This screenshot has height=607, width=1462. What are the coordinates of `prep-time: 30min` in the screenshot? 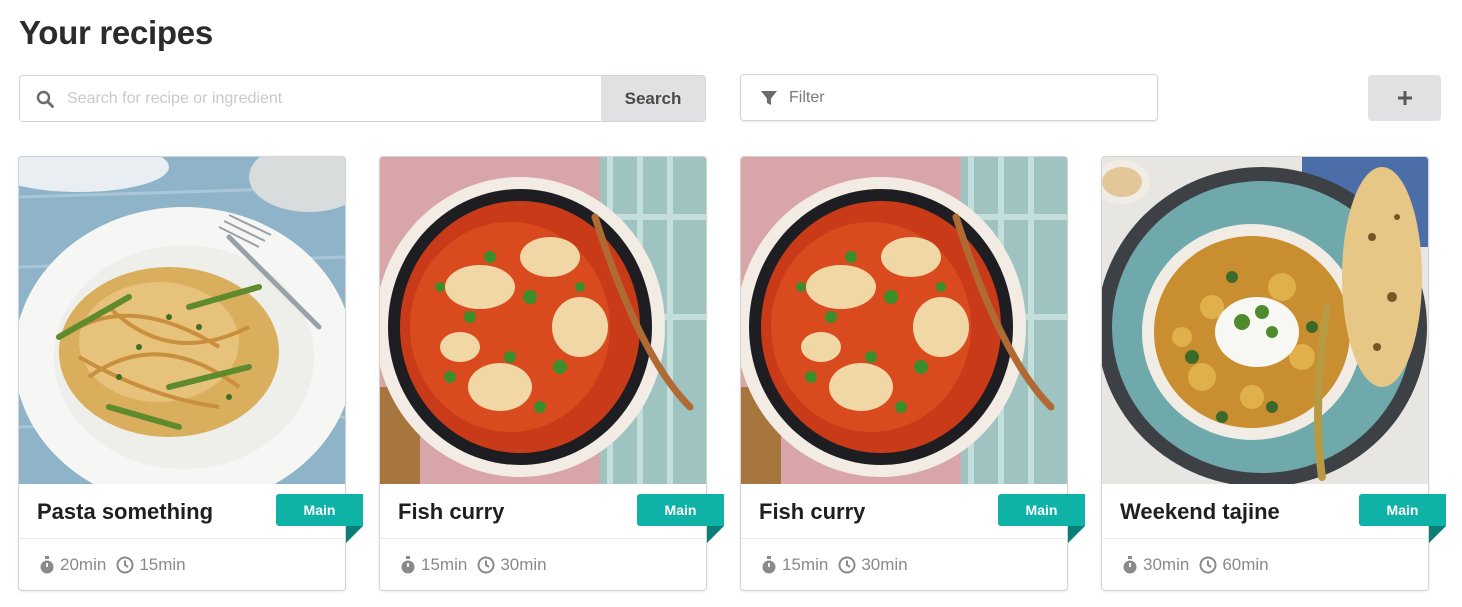 It's located at (1155, 565).